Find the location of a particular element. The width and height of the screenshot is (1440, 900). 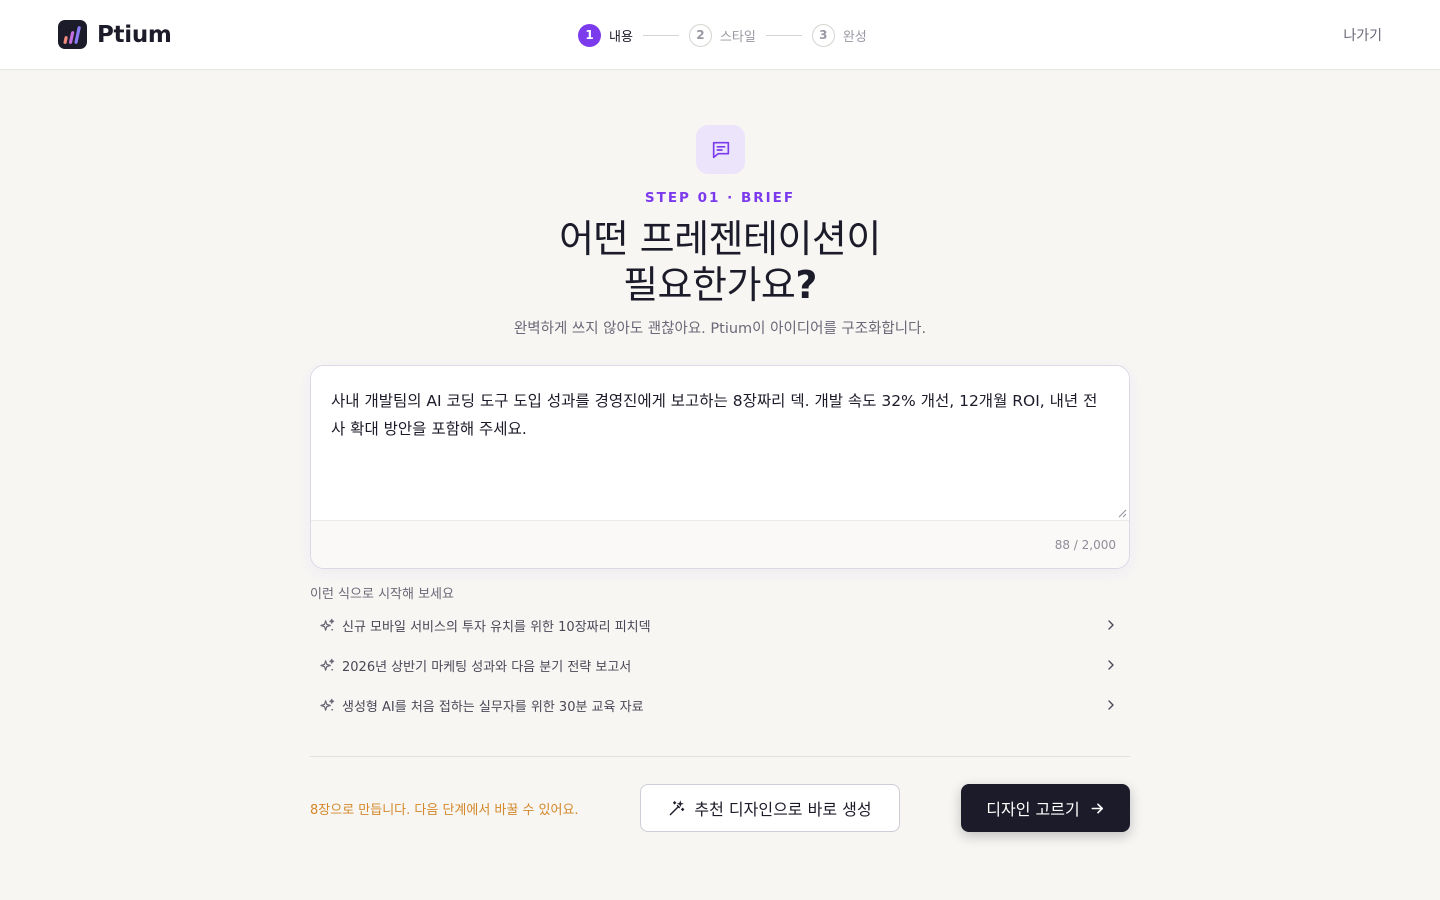

suggestion-text: 신규 모바일 서비스의 투자 유치를 위한 10장짜리 피치덱 is located at coordinates (496, 627).